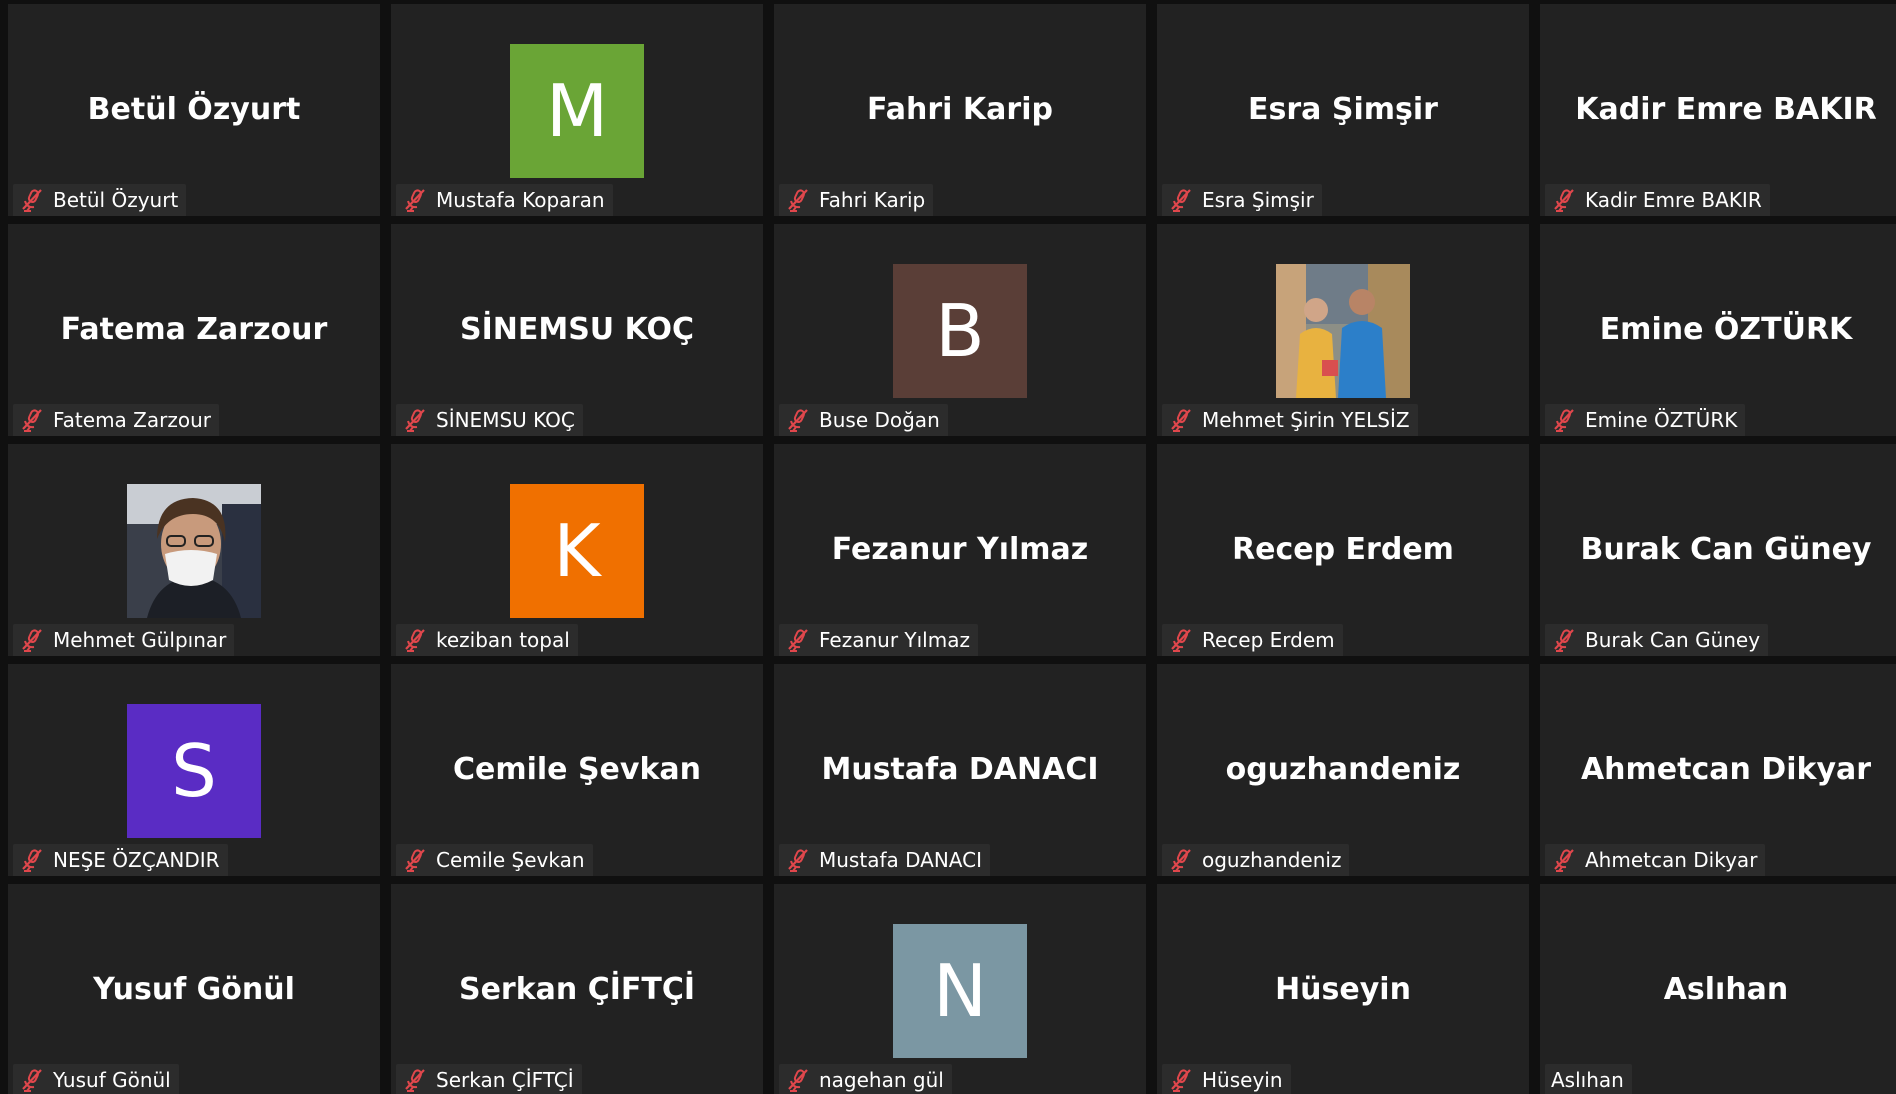 Image resolution: width=1896 pixels, height=1094 pixels. I want to click on participant-name-bar: Cemile Şevkan, so click(494, 860).